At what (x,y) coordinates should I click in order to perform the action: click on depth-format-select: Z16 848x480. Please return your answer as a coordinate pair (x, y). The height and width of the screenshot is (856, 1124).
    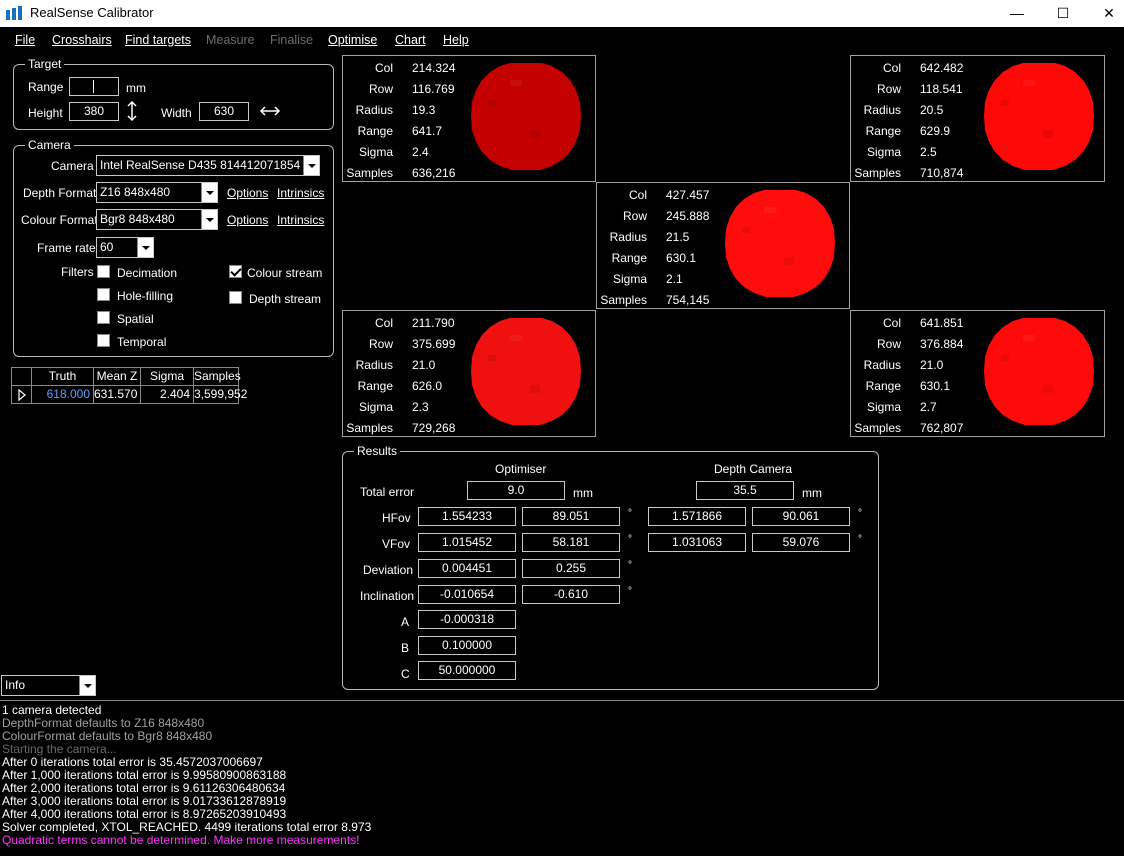
    Looking at the image, I should click on (157, 192).